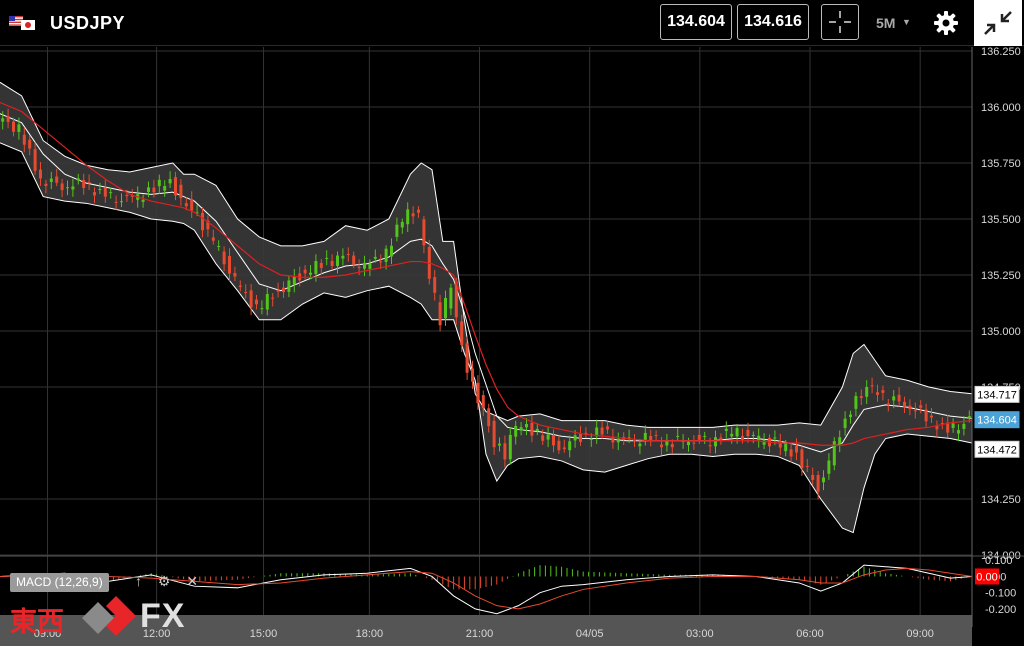 The image size is (1024, 646). Describe the element at coordinates (164, 581) in the screenshot. I see `gear-icon: ⚙` at that location.